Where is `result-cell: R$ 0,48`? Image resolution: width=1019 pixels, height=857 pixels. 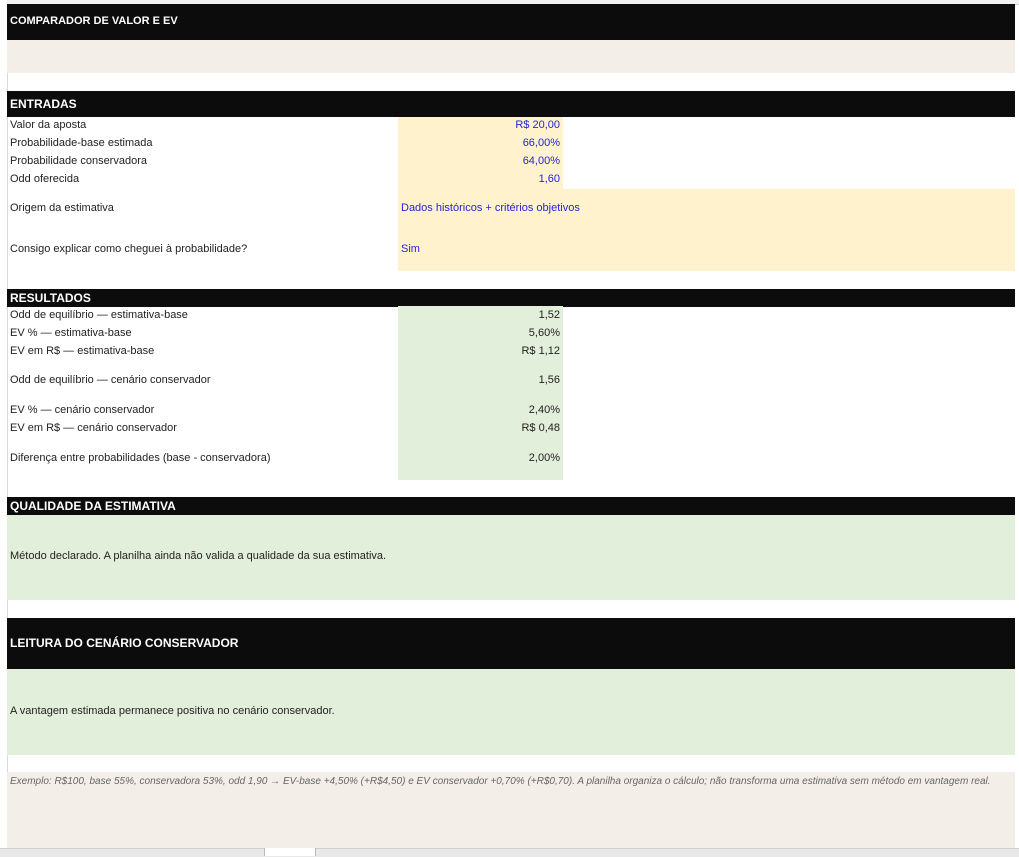 result-cell: R$ 0,48 is located at coordinates (480, 429).